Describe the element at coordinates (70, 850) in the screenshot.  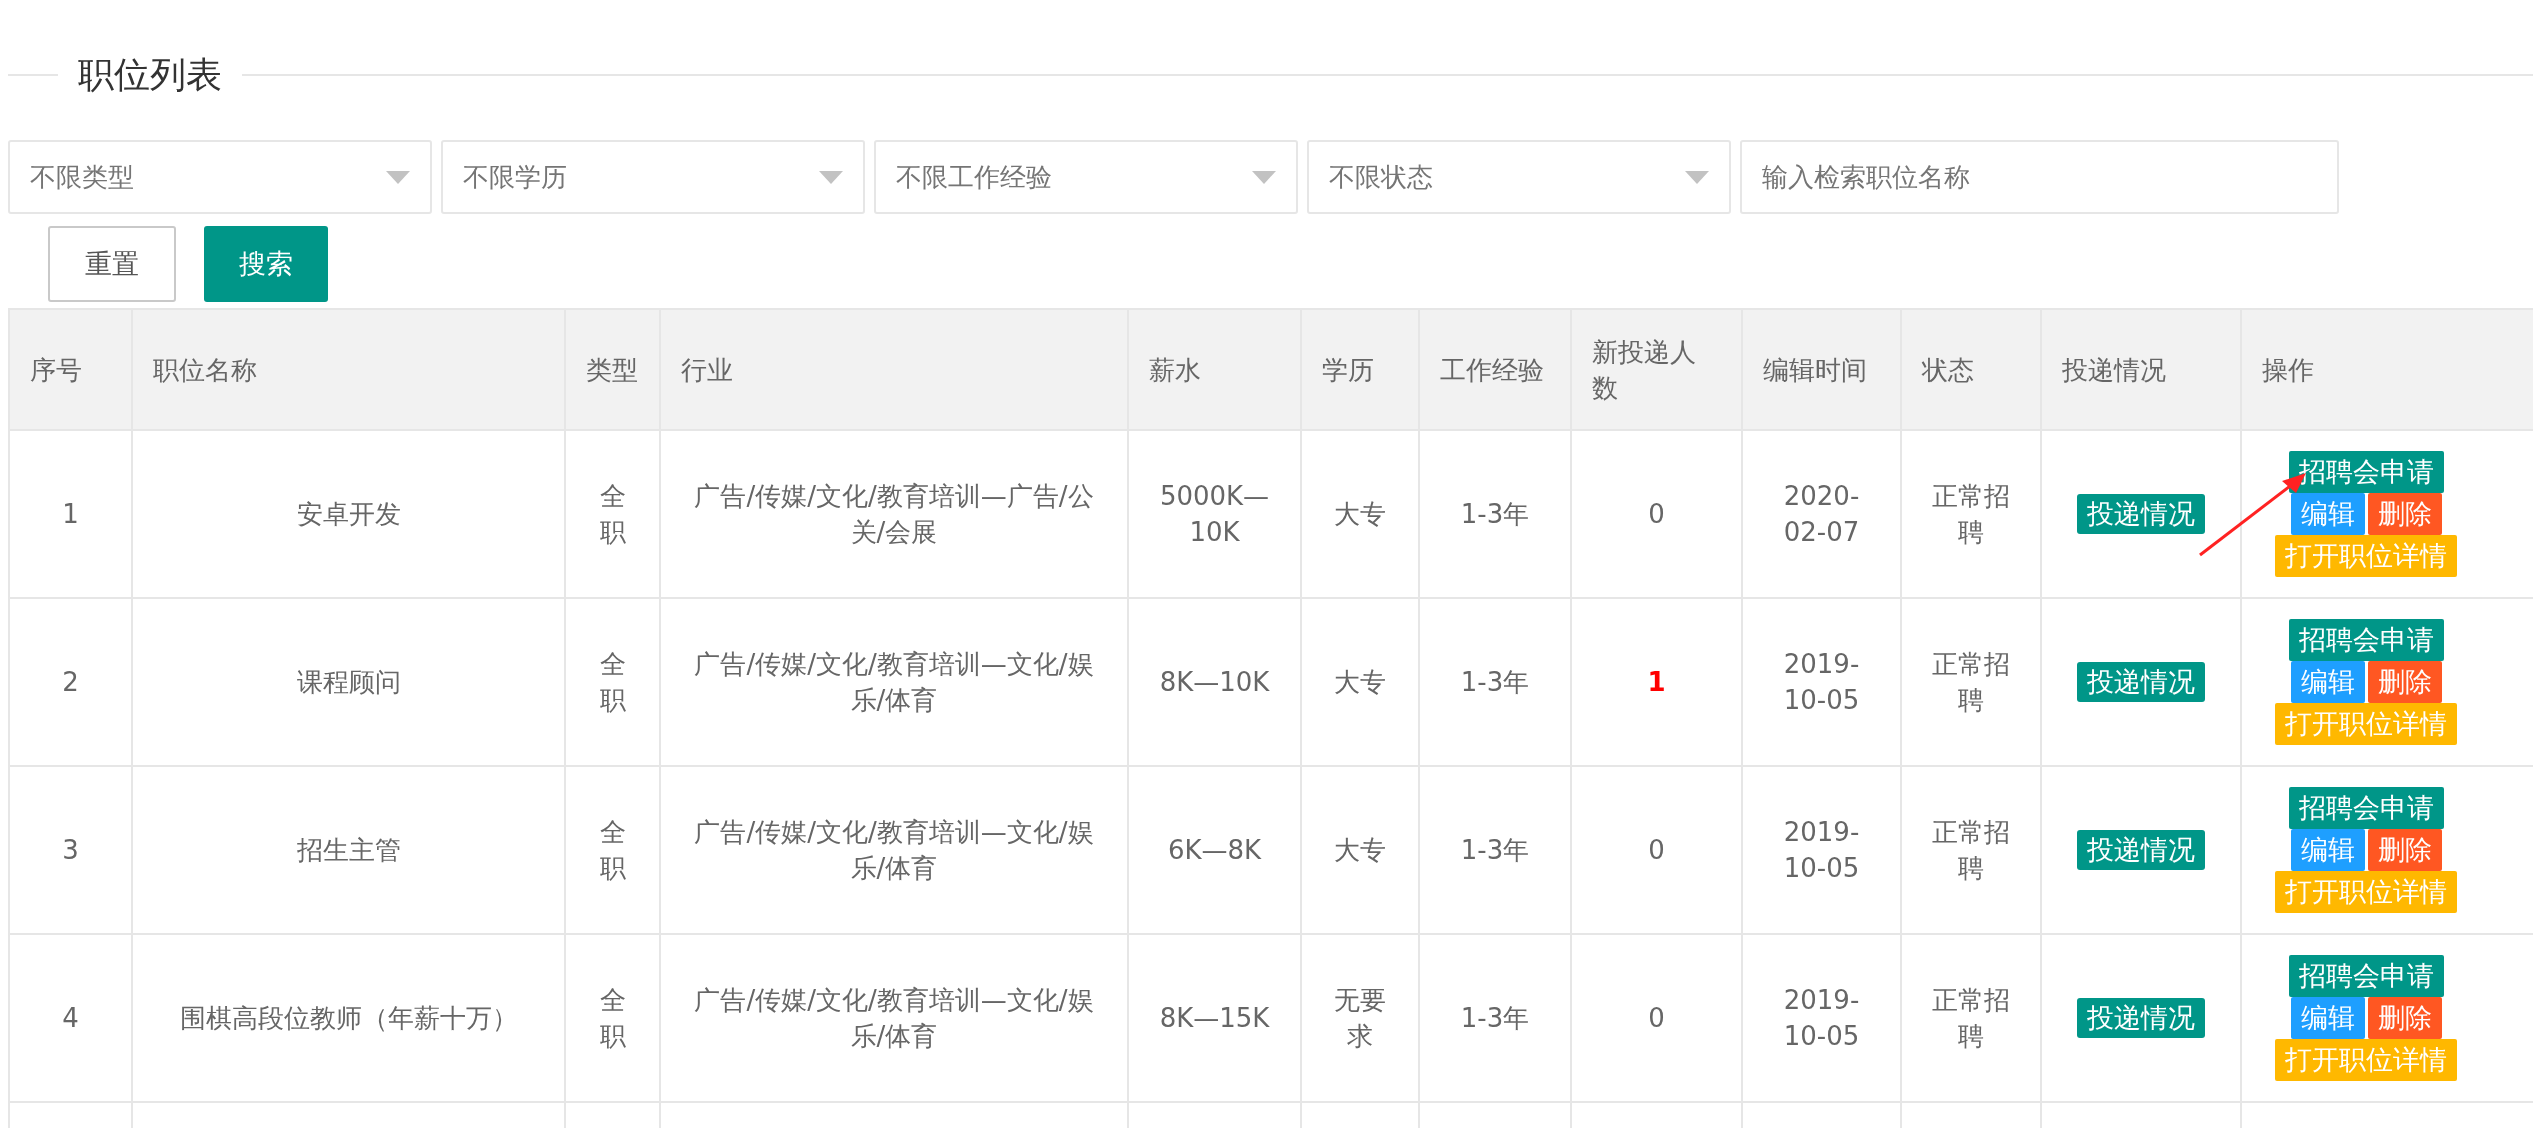
I see `table-cell: 3` at that location.